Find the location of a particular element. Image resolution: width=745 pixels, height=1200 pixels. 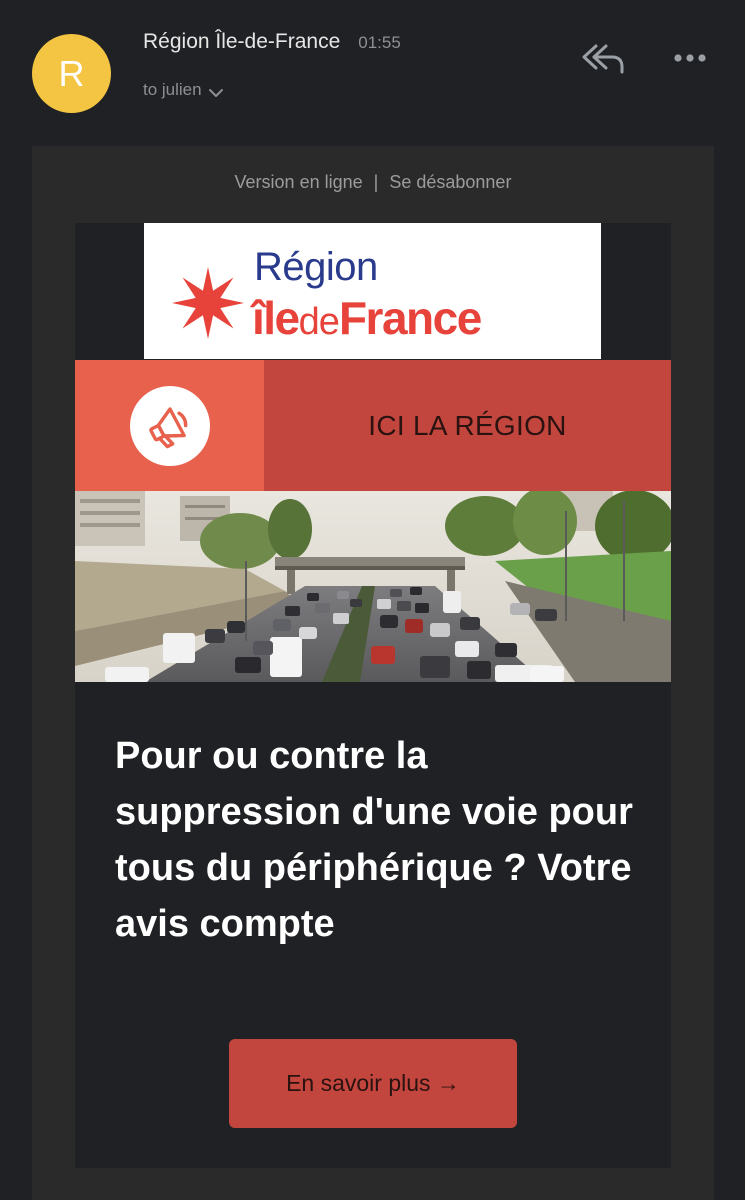

sender-name: Région Île-de-France is located at coordinates (241, 42).